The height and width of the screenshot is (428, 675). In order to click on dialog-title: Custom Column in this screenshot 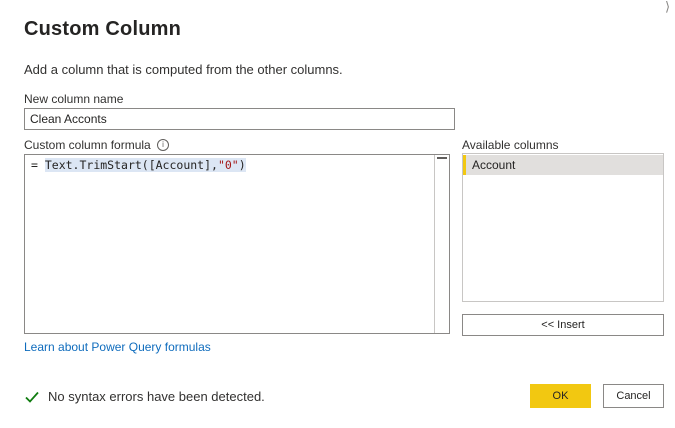, I will do `click(103, 29)`.